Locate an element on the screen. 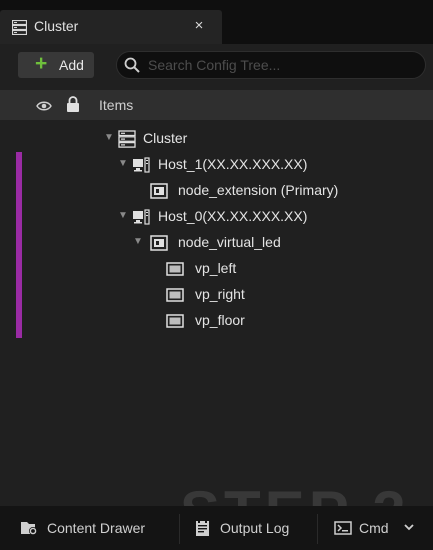  chevron-down-icon is located at coordinates (409, 528).